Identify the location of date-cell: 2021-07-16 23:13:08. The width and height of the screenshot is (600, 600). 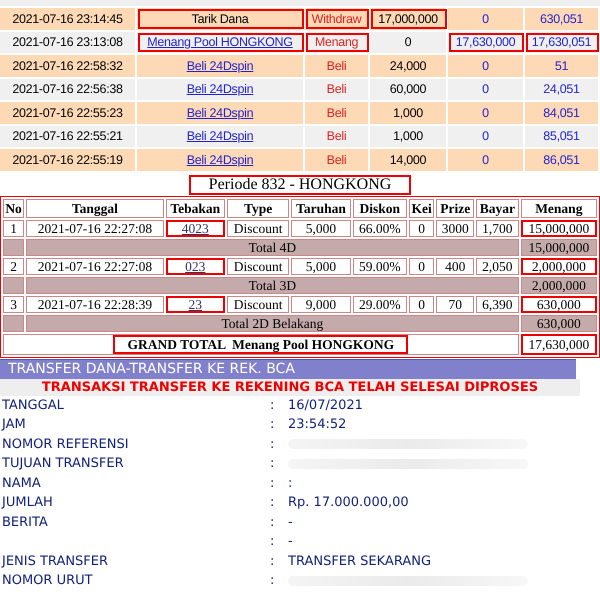
(68, 42).